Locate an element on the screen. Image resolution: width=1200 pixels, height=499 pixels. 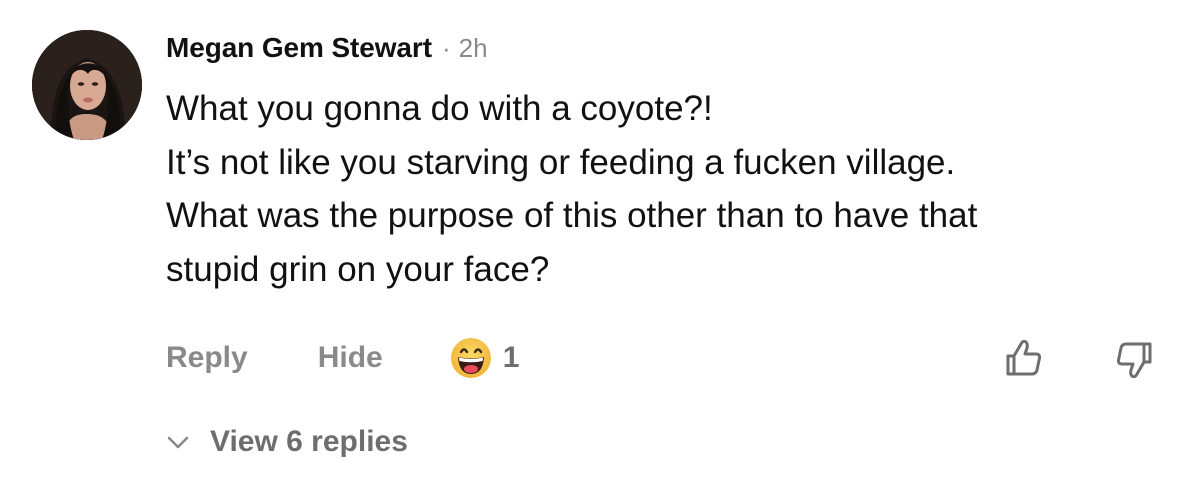
thumbs-down-icon is located at coordinates (1134, 360).